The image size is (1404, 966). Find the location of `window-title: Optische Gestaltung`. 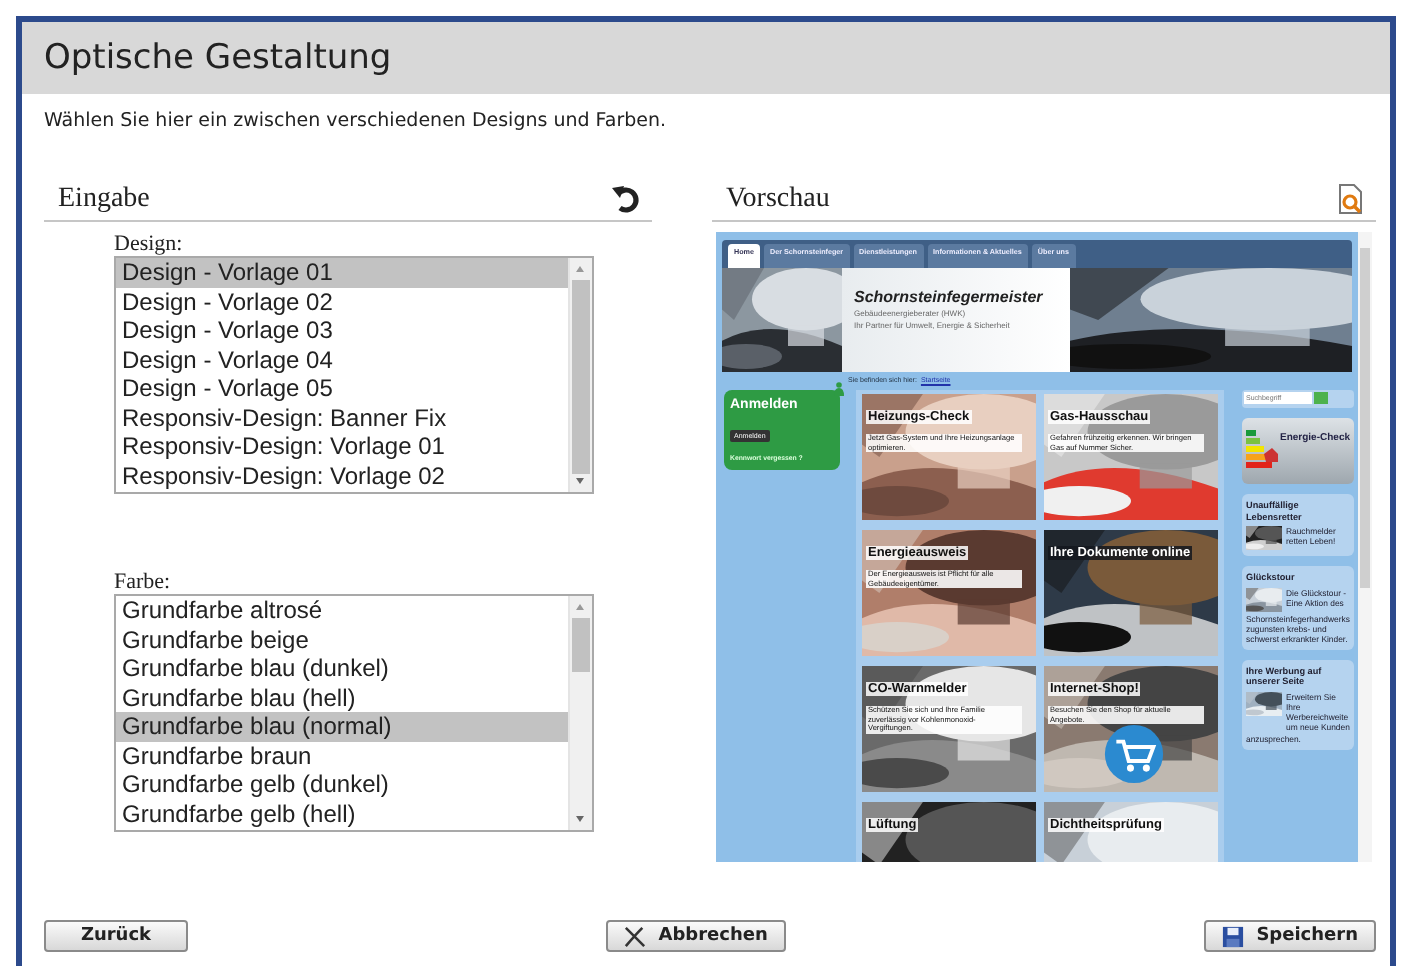

window-title: Optische Gestaltung is located at coordinates (706, 58).